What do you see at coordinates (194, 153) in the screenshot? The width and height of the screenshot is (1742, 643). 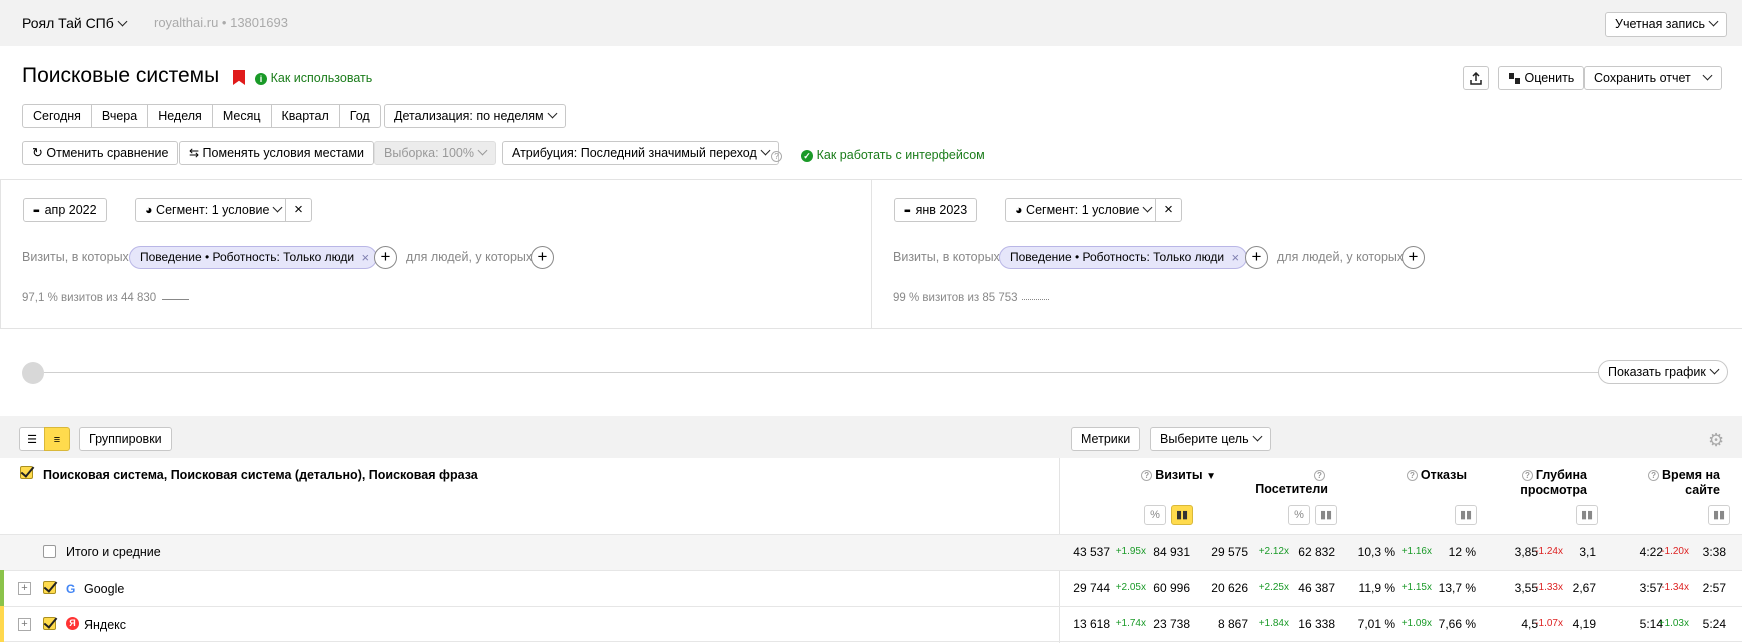 I see `swap-icon: ⇆` at bounding box center [194, 153].